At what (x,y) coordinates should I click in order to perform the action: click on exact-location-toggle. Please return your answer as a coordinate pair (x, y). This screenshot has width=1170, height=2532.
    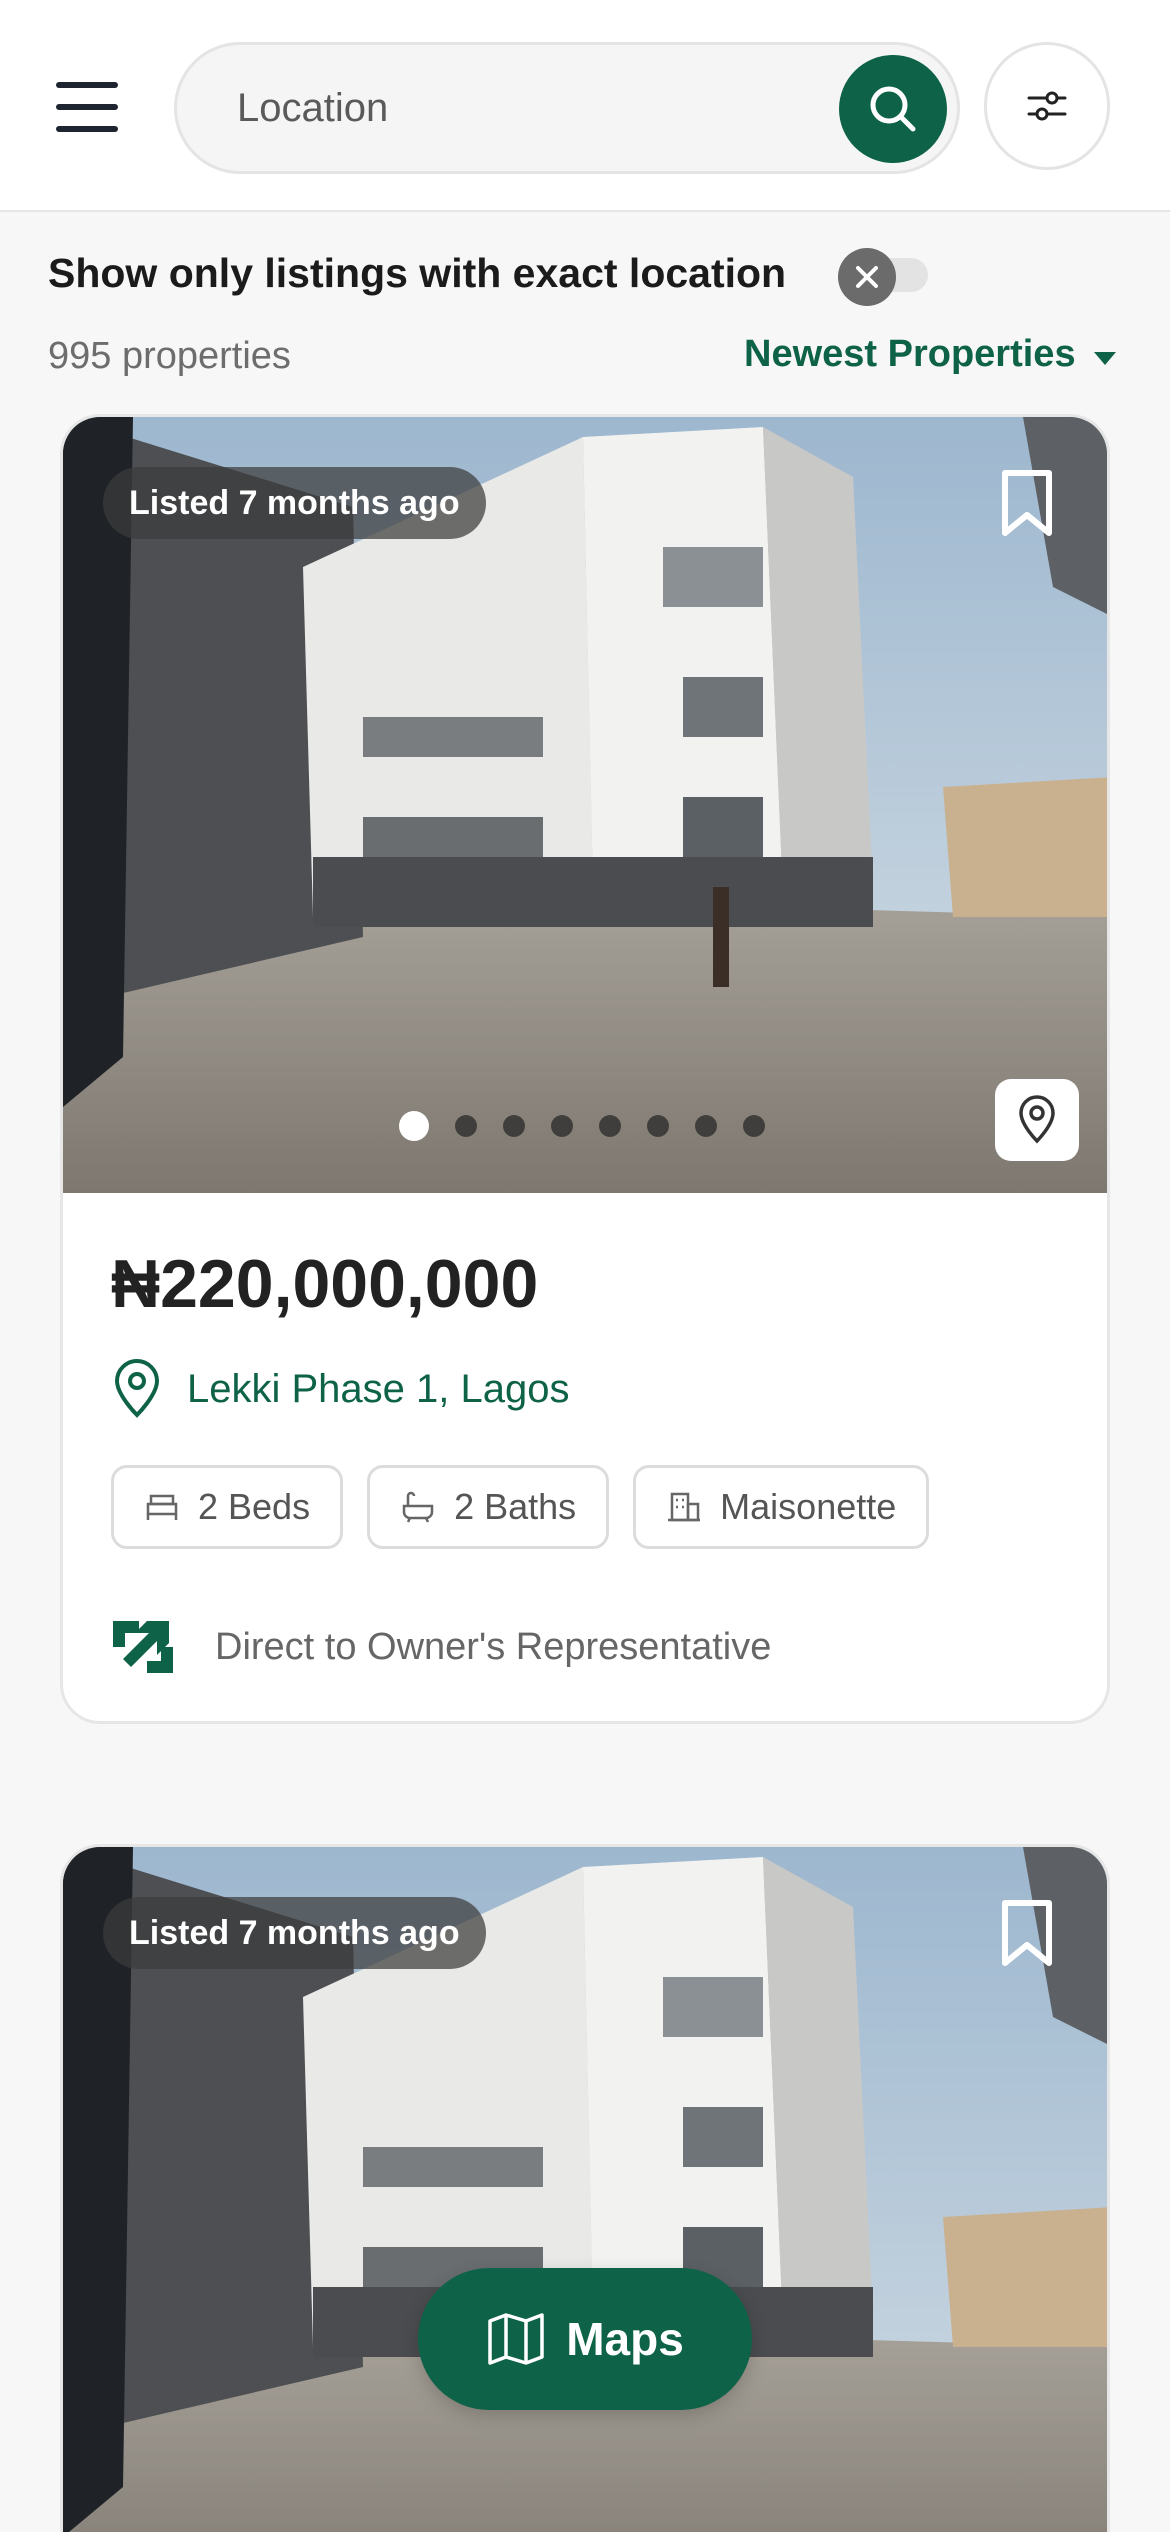
    Looking at the image, I should click on (885, 277).